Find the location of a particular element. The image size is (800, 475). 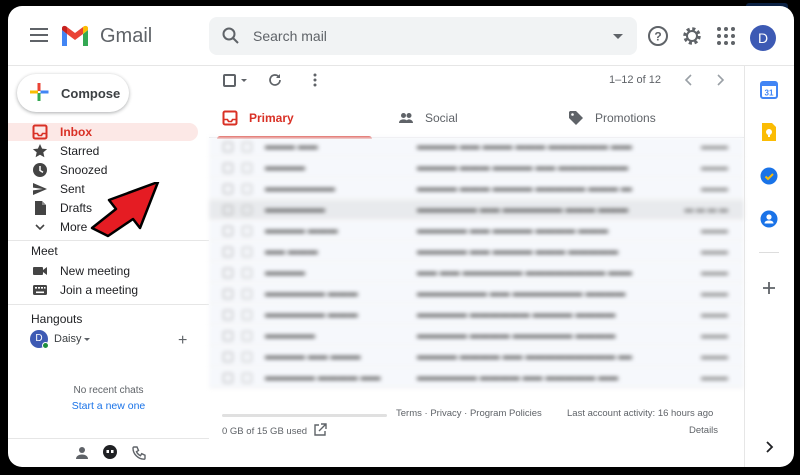

draft-icon is located at coordinates (40, 208).